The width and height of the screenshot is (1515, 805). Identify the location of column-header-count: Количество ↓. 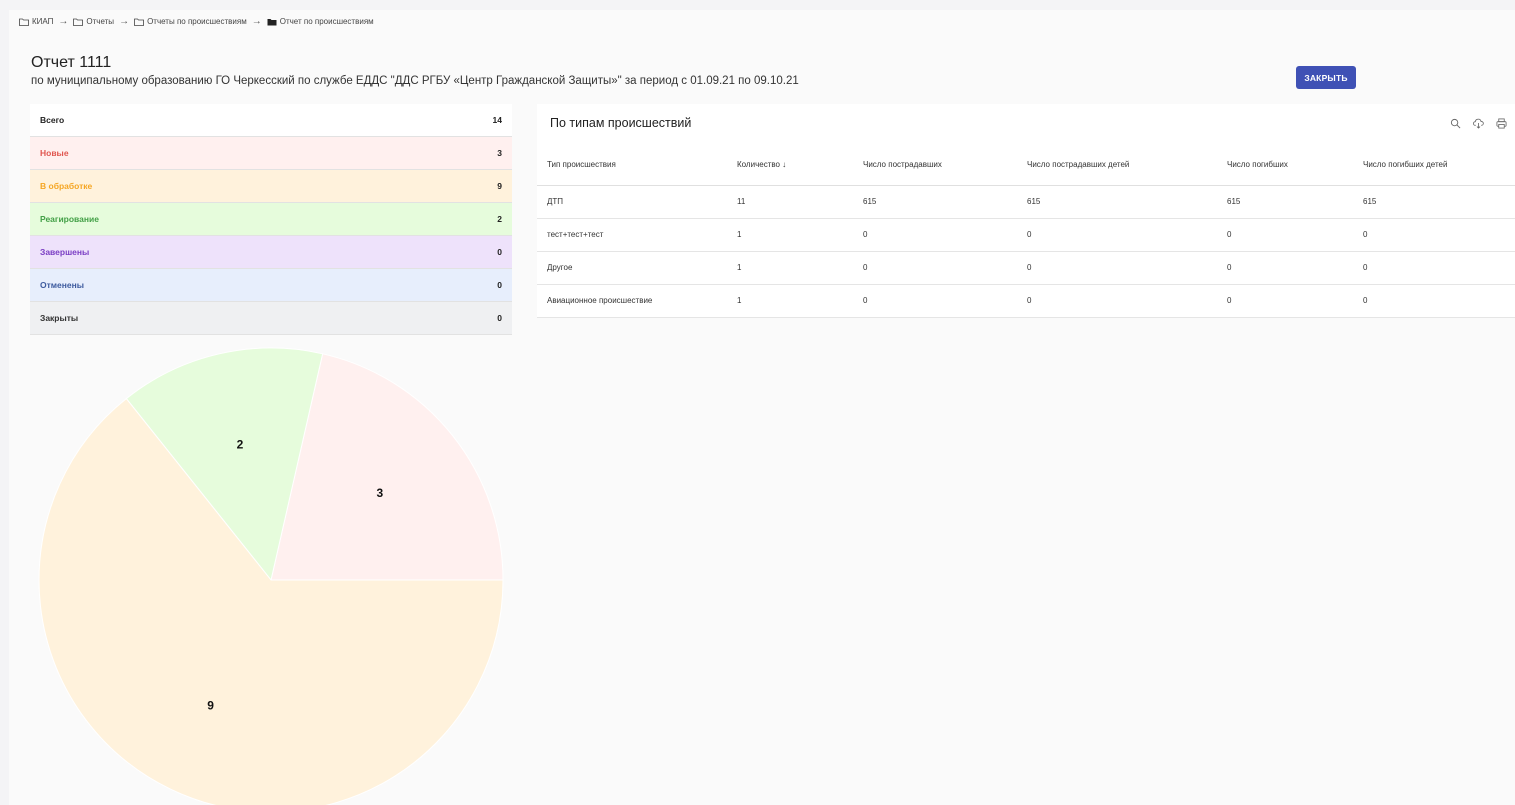
(790, 165).